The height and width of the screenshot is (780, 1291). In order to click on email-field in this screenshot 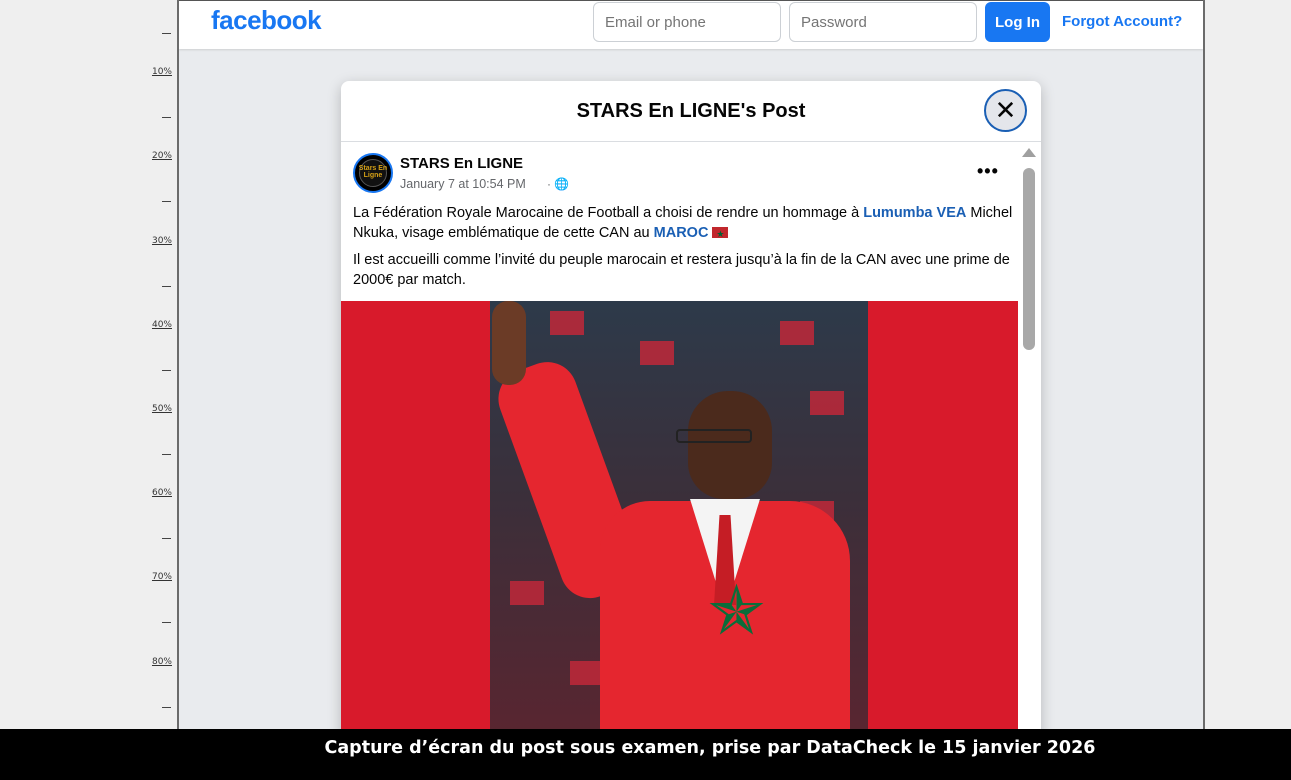, I will do `click(687, 22)`.